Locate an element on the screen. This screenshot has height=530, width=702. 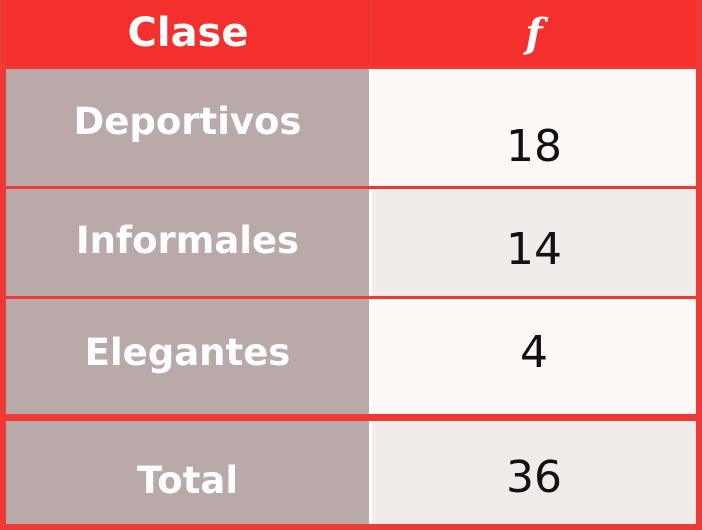
row-value-elegantes: 4 is located at coordinates (534, 356).